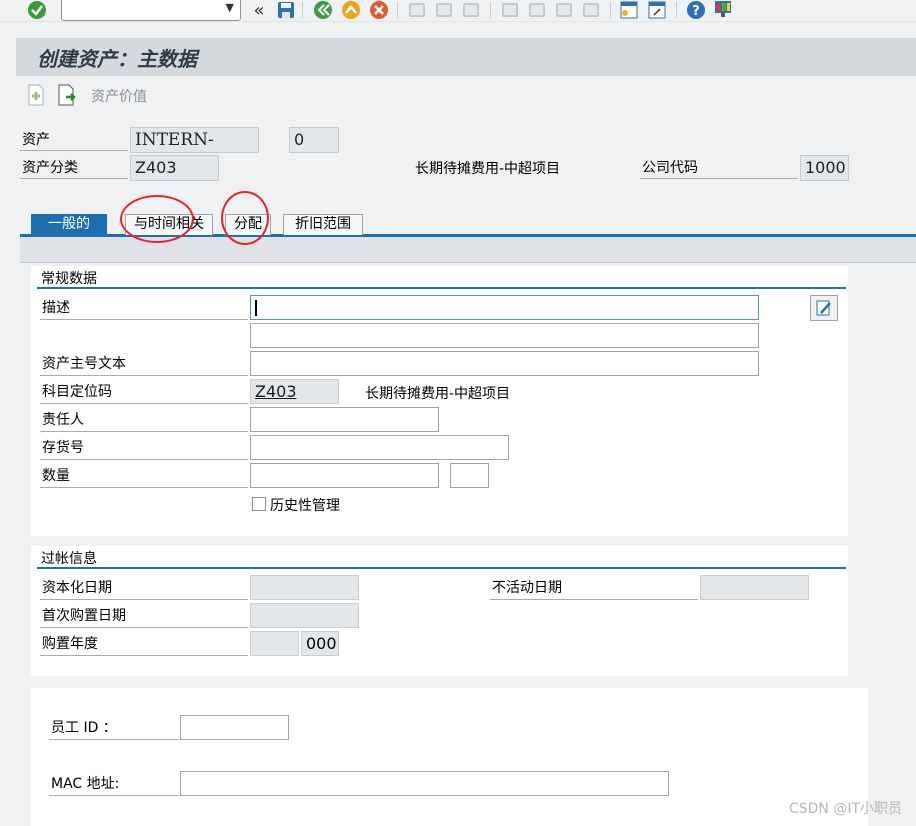  Describe the element at coordinates (824, 168) in the screenshot. I see `company-code-field: 1000` at that location.